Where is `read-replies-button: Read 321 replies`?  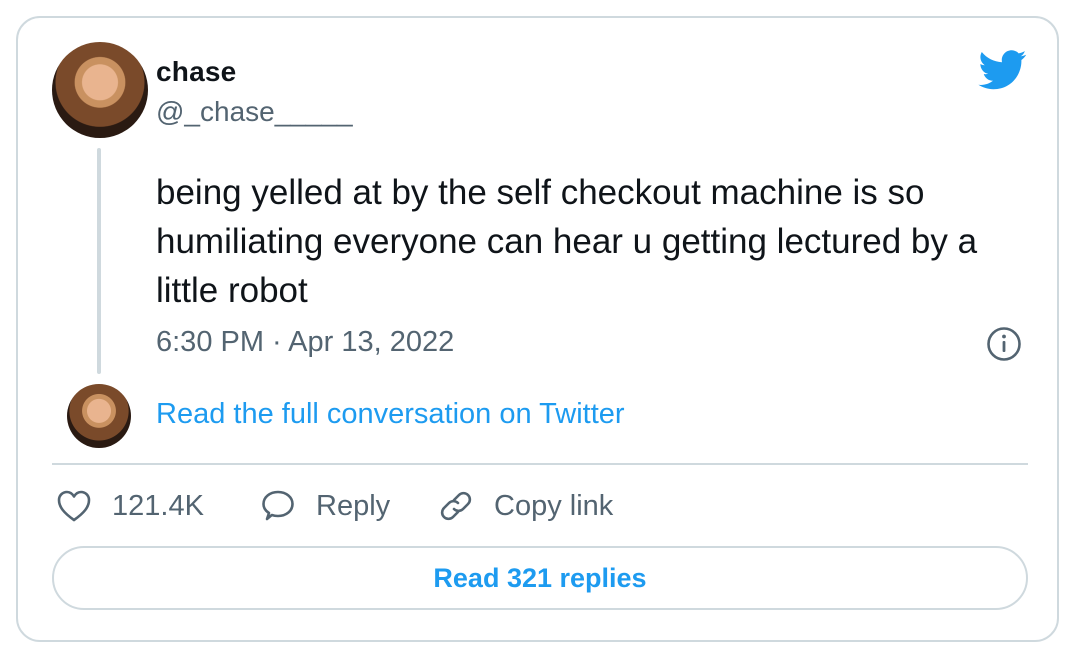
read-replies-button: Read 321 replies is located at coordinates (540, 578).